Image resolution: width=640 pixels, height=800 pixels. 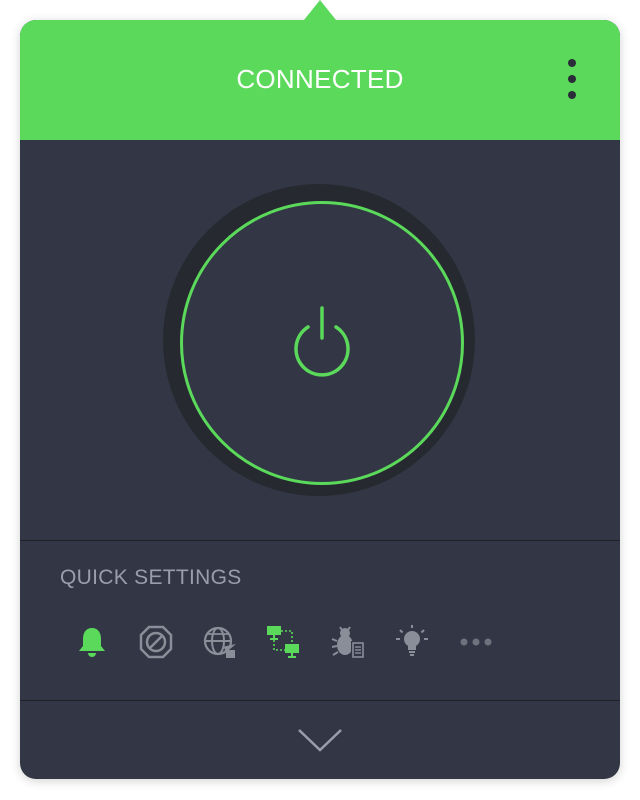 What do you see at coordinates (156, 642) in the screenshot?
I see `block-icon` at bounding box center [156, 642].